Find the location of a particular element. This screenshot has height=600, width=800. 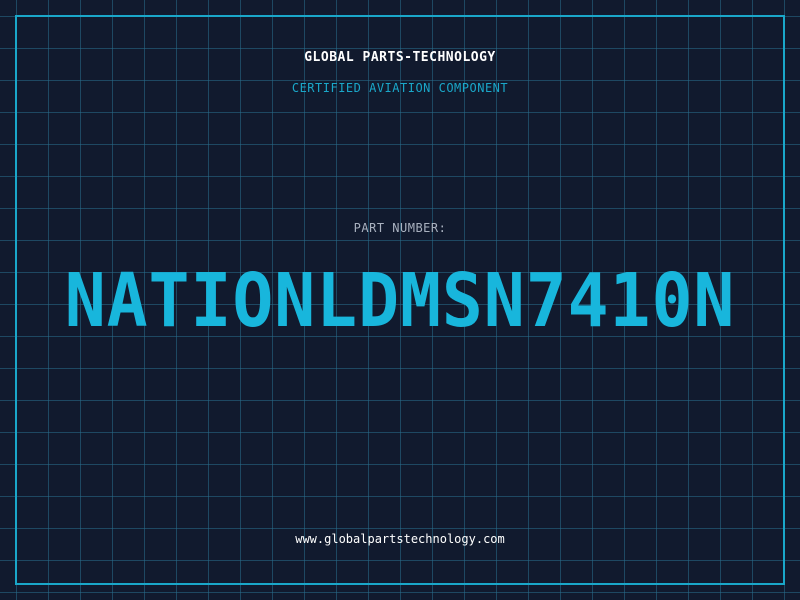

part-number-value: NATIONLDMSN7410N is located at coordinates (400, 301).